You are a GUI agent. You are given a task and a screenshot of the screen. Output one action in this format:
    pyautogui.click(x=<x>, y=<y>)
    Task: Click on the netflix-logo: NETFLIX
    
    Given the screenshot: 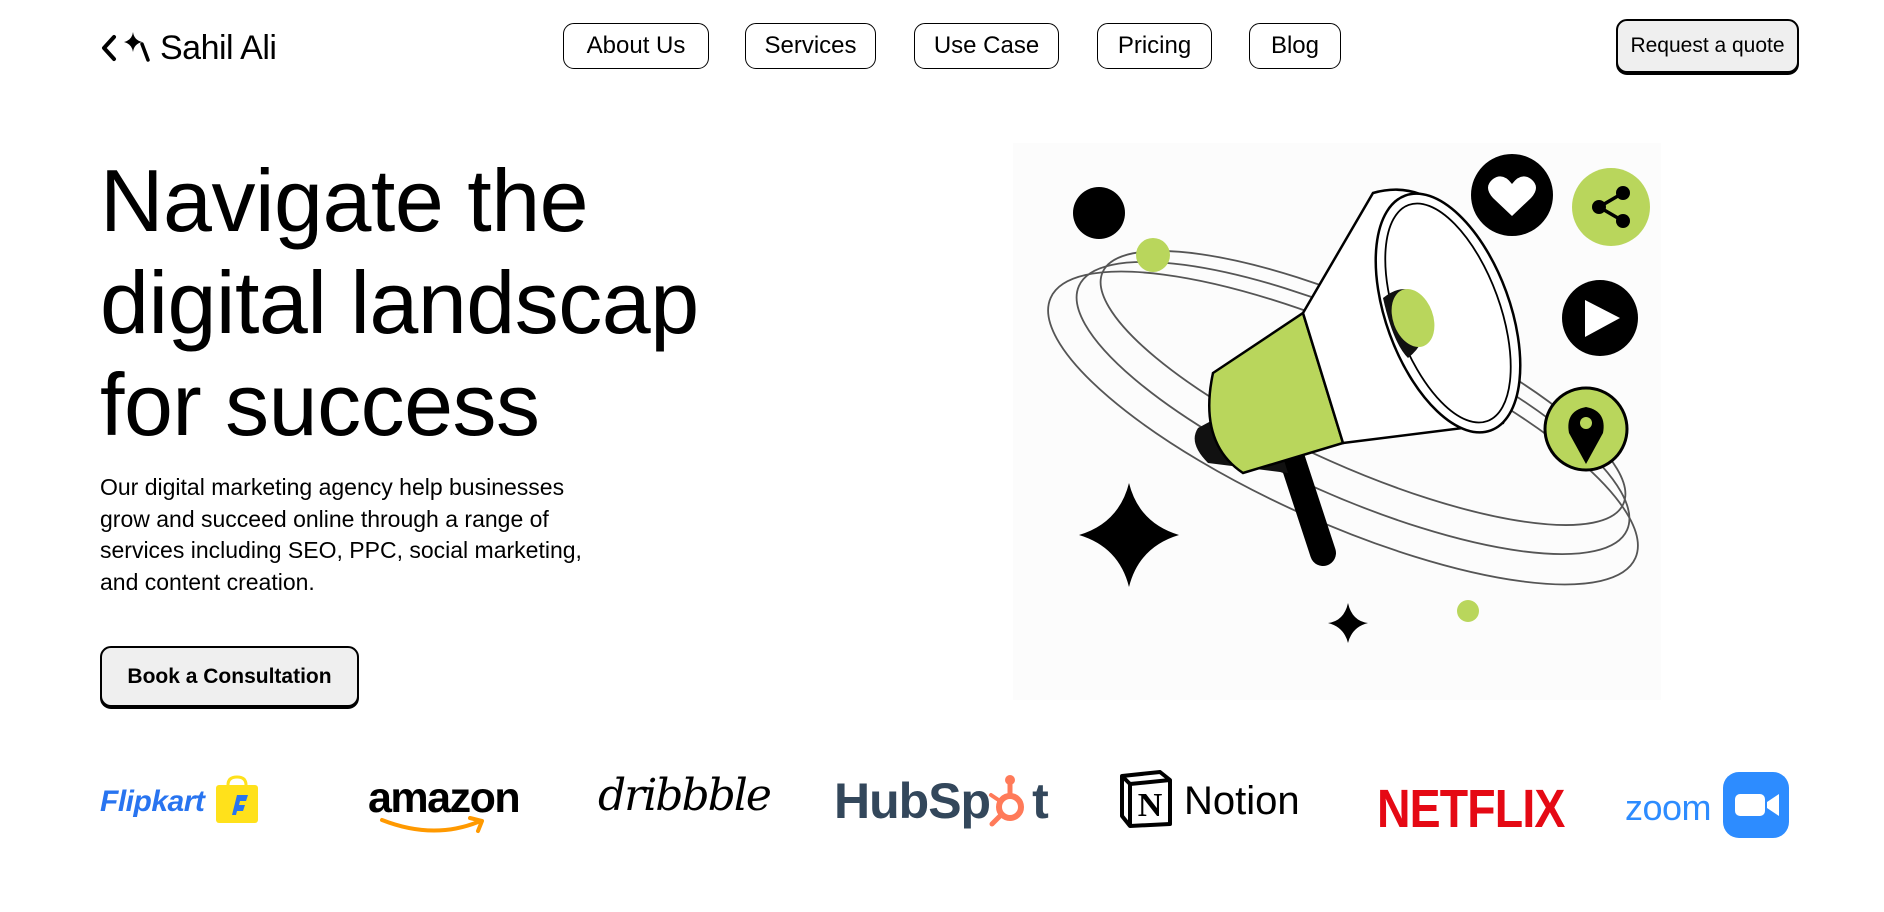 What is the action you would take?
    pyautogui.click(x=1486, y=809)
    